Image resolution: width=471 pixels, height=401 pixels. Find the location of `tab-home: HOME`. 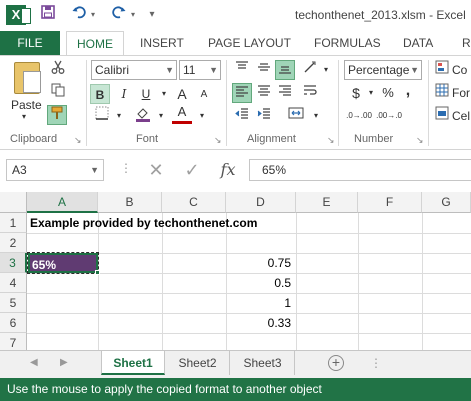

tab-home: HOME is located at coordinates (95, 43).